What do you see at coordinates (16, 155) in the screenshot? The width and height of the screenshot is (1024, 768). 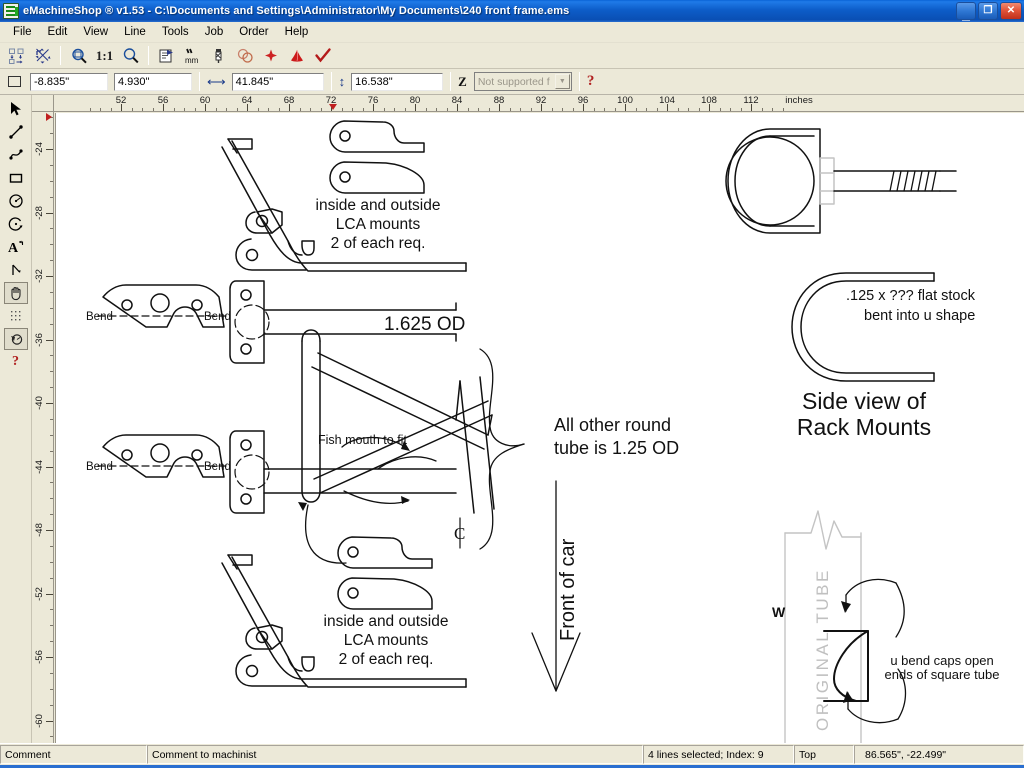 I see `curve-tool` at bounding box center [16, 155].